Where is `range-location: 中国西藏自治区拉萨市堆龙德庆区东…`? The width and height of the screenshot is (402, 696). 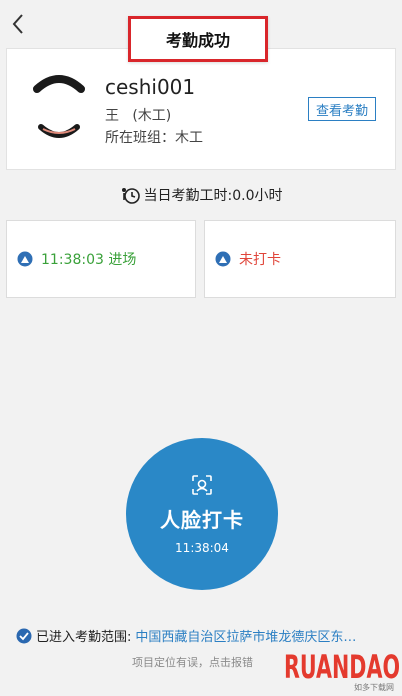 range-location: 中国西藏自治区拉萨市堆龙德庆区东… is located at coordinates (245, 635).